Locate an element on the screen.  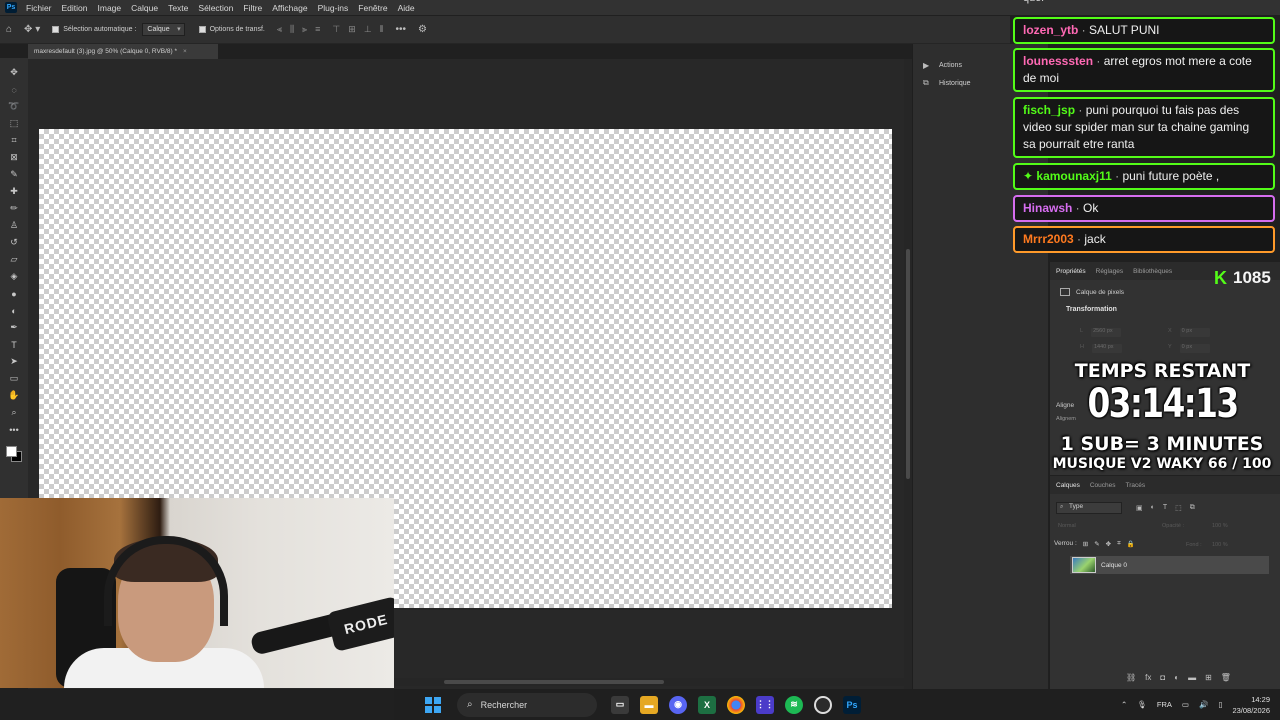
adjustment-filter-icon: ◐ is located at coordinates (1153, 508).